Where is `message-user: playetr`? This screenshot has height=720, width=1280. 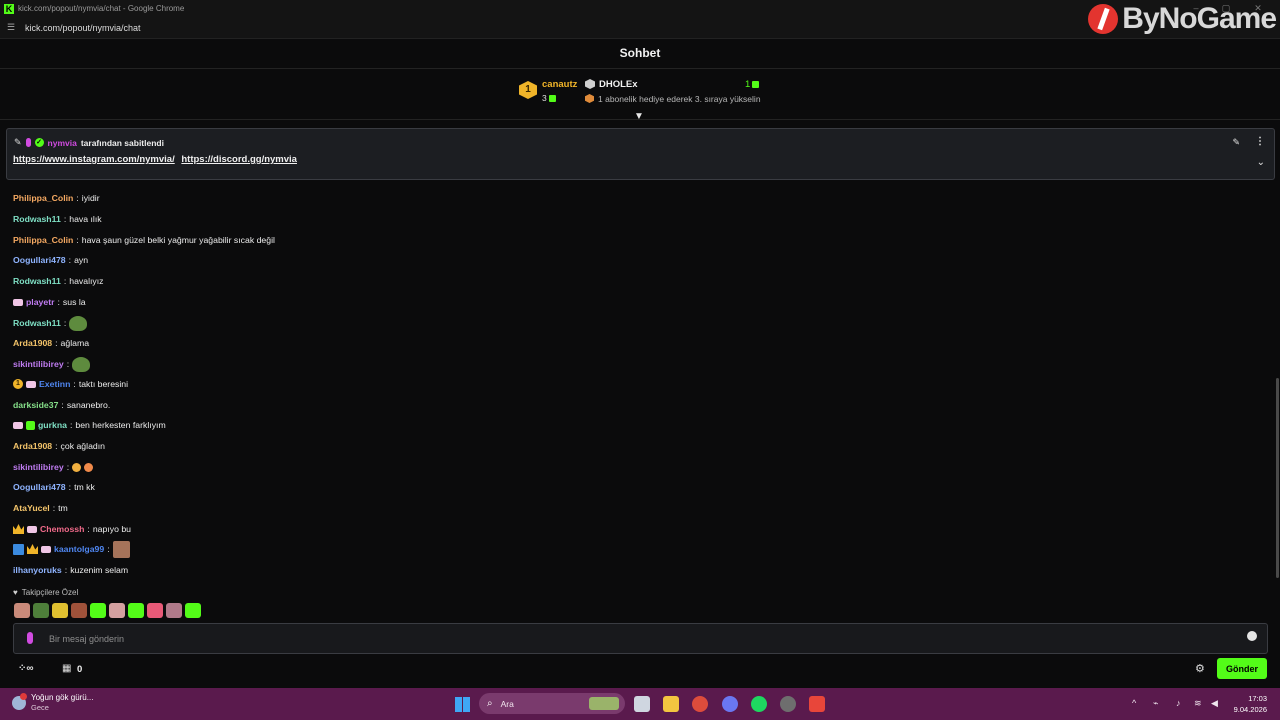
message-user: playetr is located at coordinates (40, 302).